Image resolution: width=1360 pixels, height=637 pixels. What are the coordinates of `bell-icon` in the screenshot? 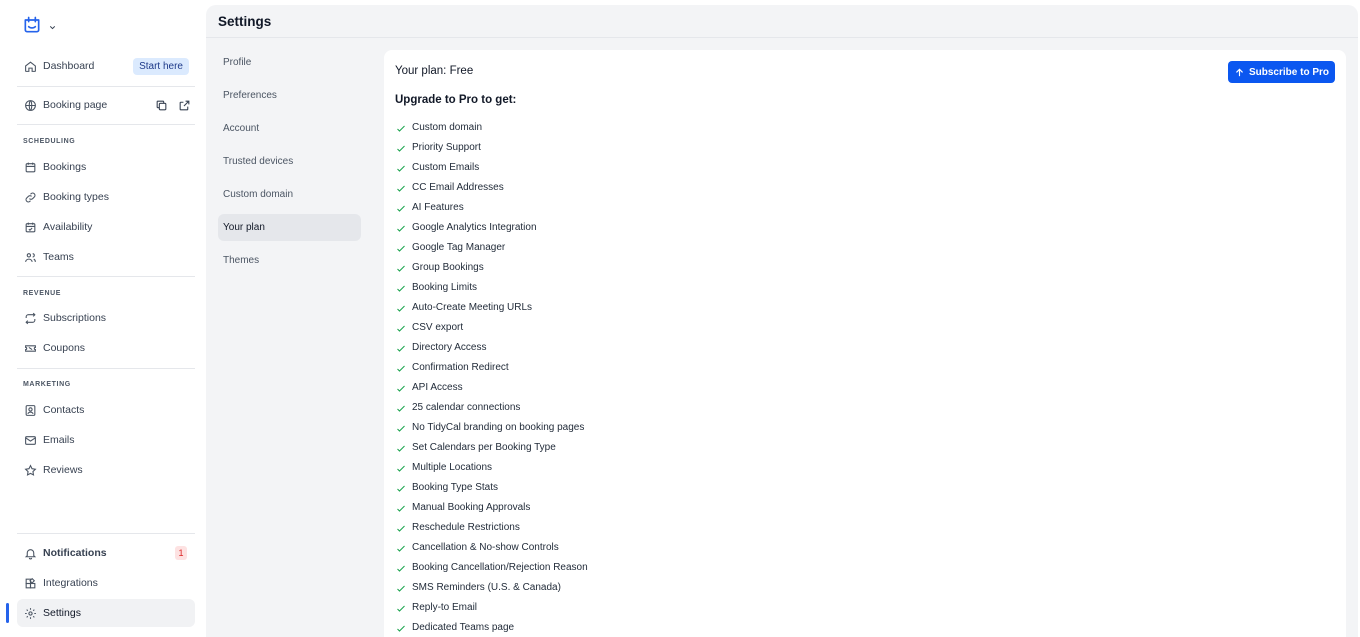 It's located at (30, 553).